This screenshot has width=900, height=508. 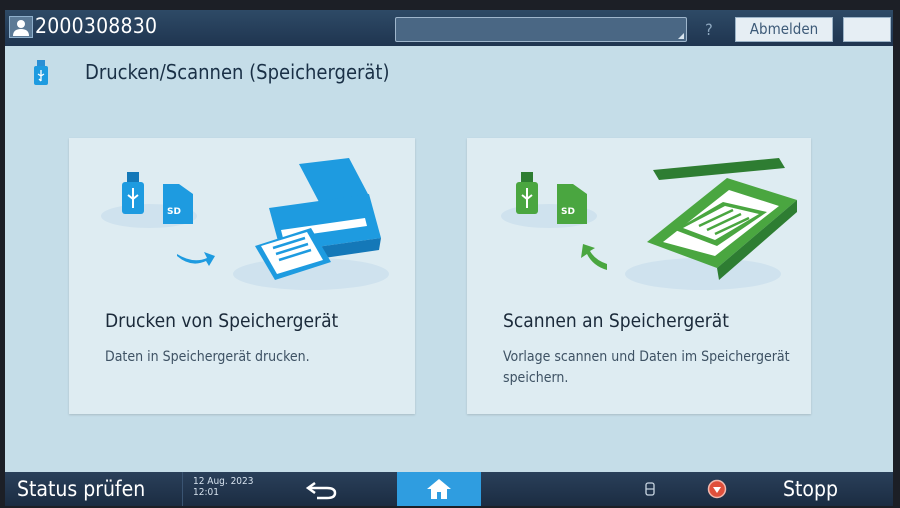 I want to click on time-text: 12:01, so click(x=206, y=492).